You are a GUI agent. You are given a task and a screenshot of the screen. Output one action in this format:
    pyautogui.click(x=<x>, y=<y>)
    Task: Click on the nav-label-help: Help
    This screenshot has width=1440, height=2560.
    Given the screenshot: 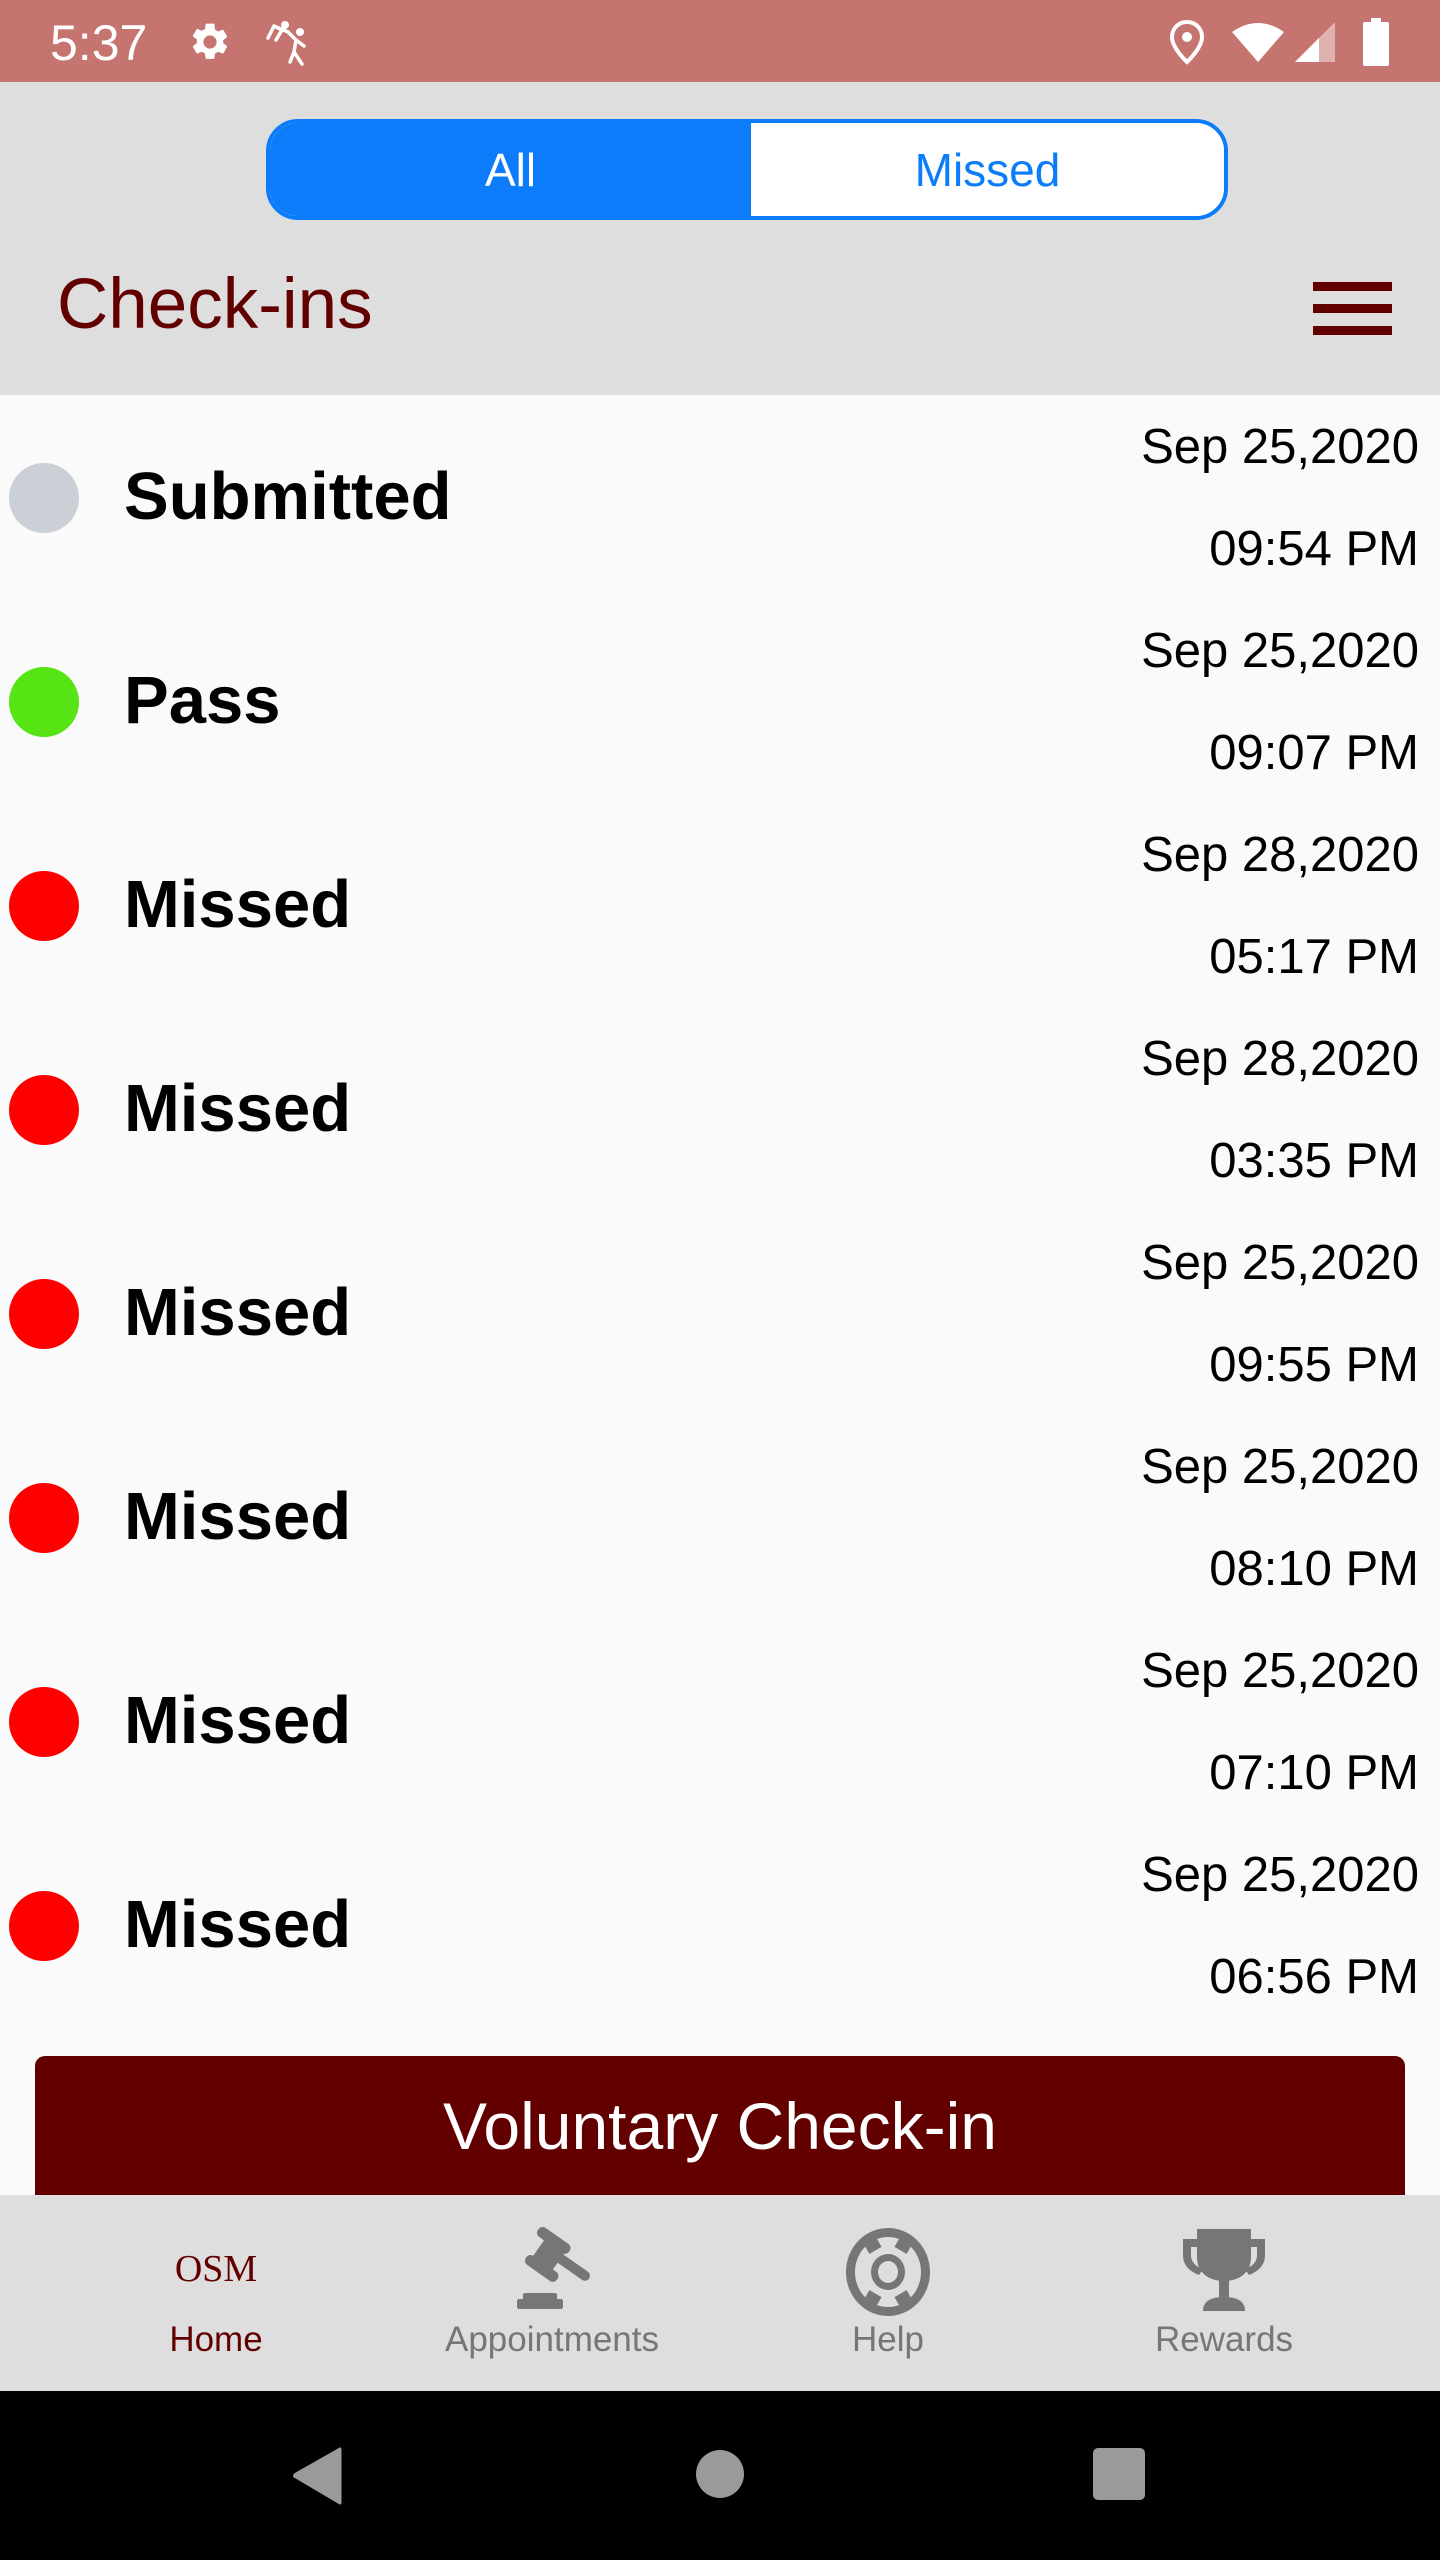 What is the action you would take?
    pyautogui.click(x=888, y=2339)
    